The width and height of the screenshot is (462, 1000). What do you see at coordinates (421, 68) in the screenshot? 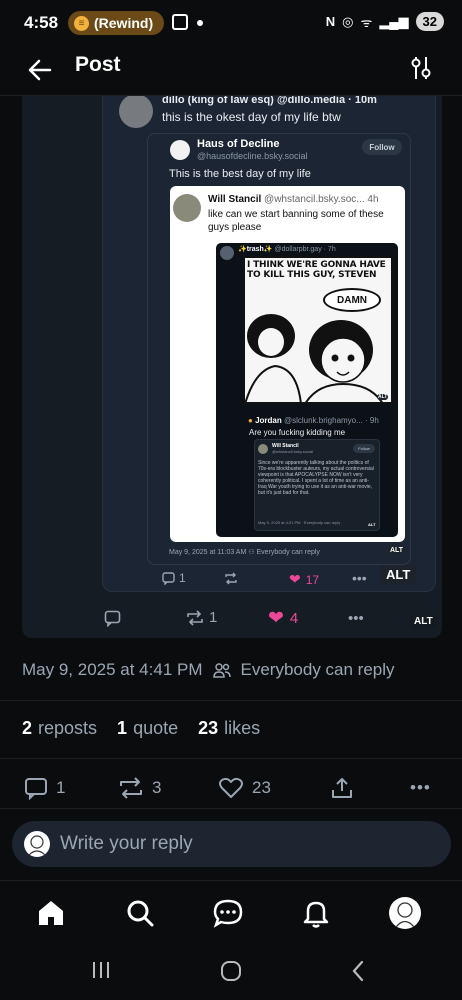
I see `sliders-icon` at bounding box center [421, 68].